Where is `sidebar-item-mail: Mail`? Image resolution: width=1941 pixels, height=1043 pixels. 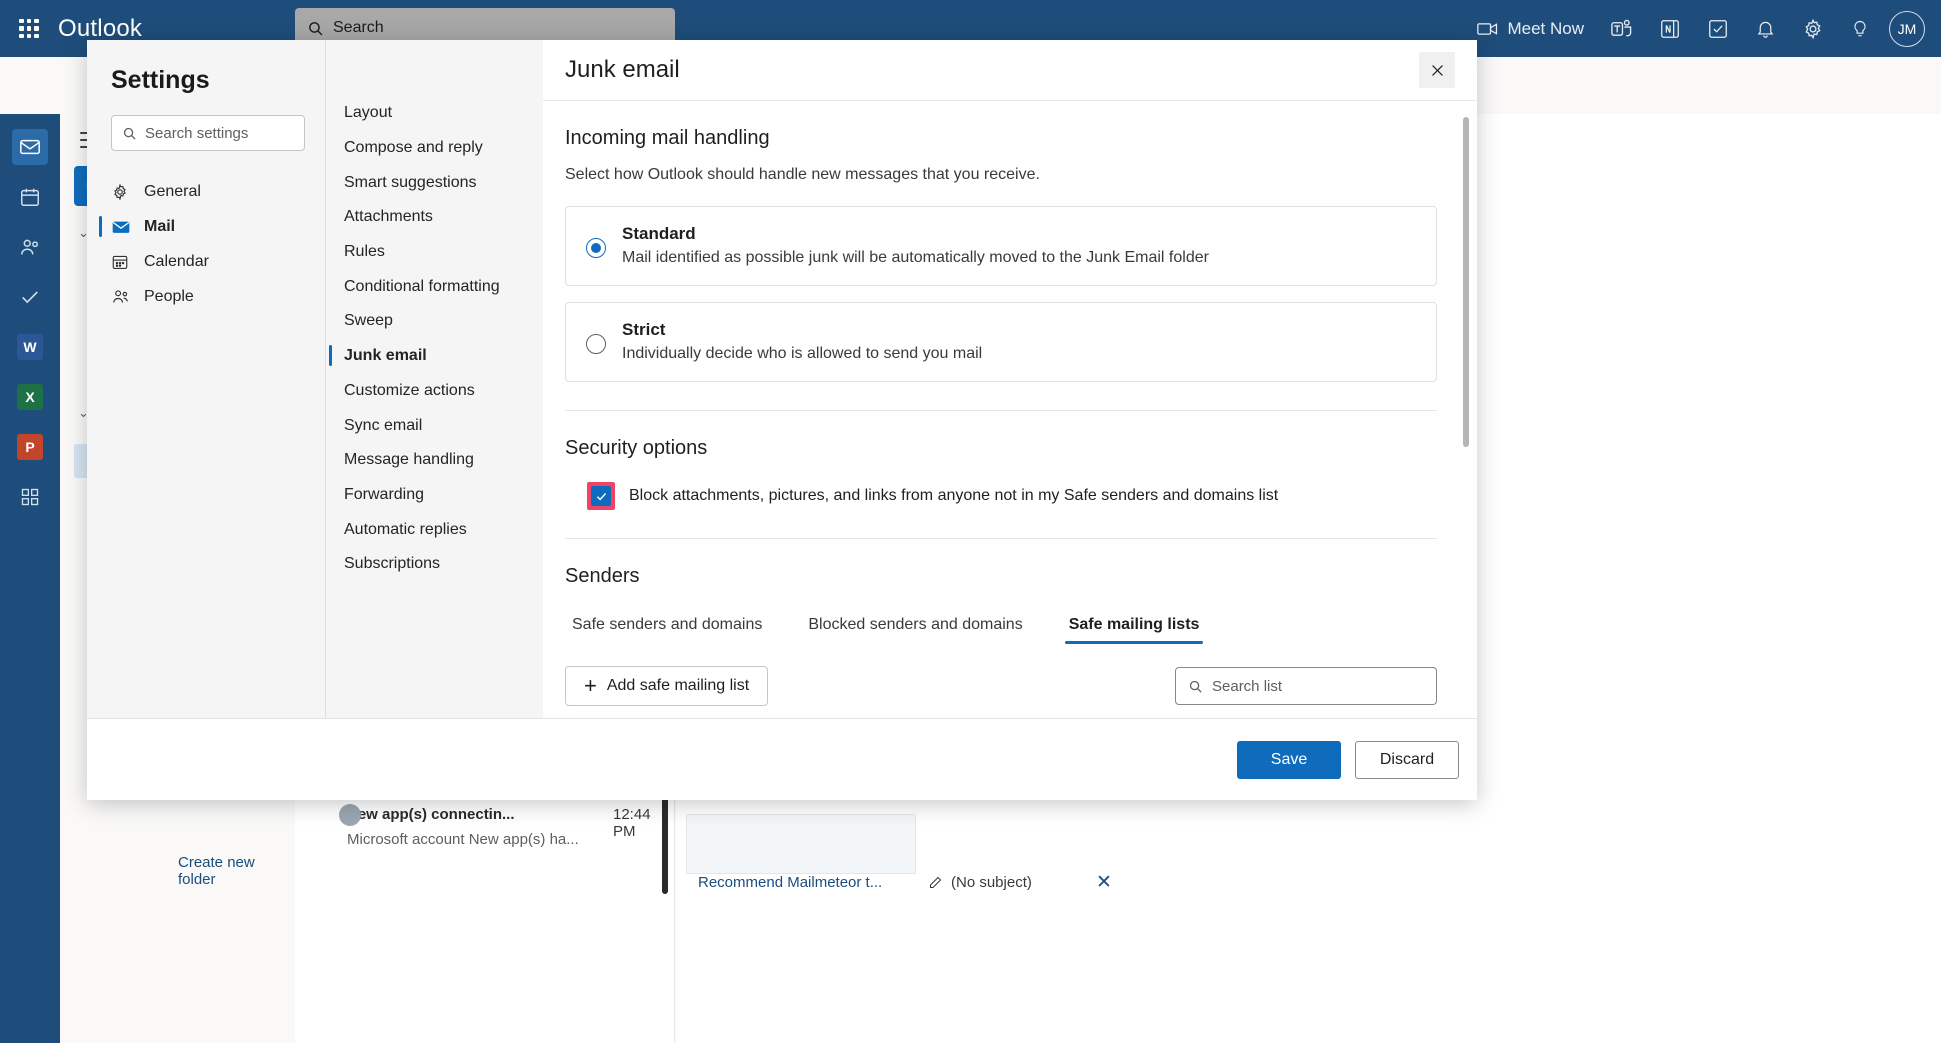 sidebar-item-mail: Mail is located at coordinates (206, 226).